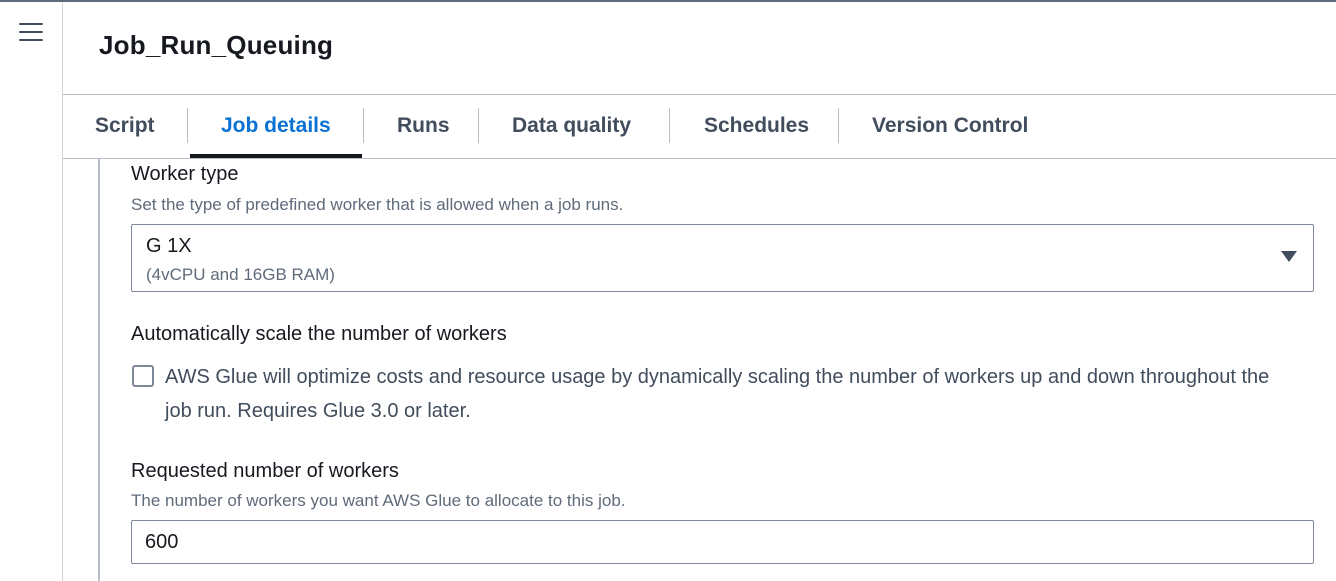 Image resolution: width=1336 pixels, height=581 pixels. Describe the element at coordinates (162, 542) in the screenshot. I see `requested-workers-value: 600` at that location.